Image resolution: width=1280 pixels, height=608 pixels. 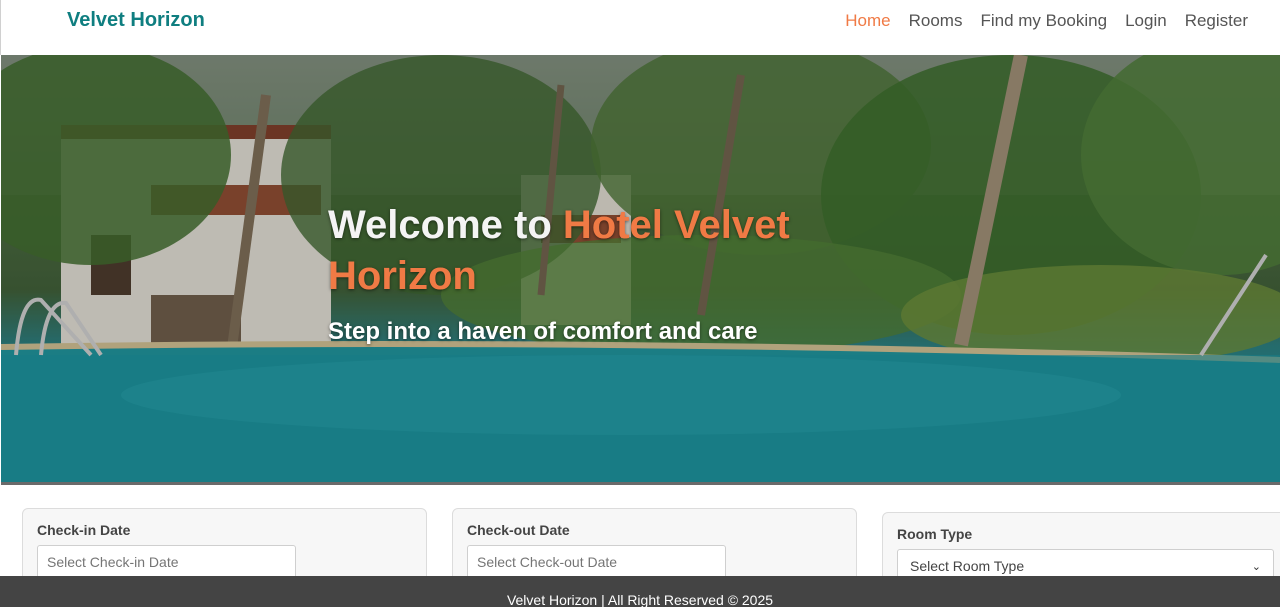 What do you see at coordinates (936, 21) in the screenshot?
I see `nav-link-rooms: Rooms` at bounding box center [936, 21].